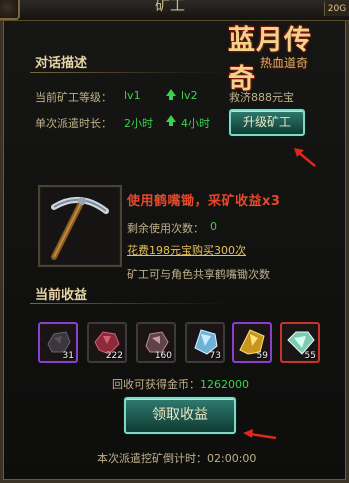 This screenshot has width=349, height=483. What do you see at coordinates (204, 201) in the screenshot?
I see `pickaxe-bonus-title: 使用鹤嘴锄，采矿收益x3` at bounding box center [204, 201].